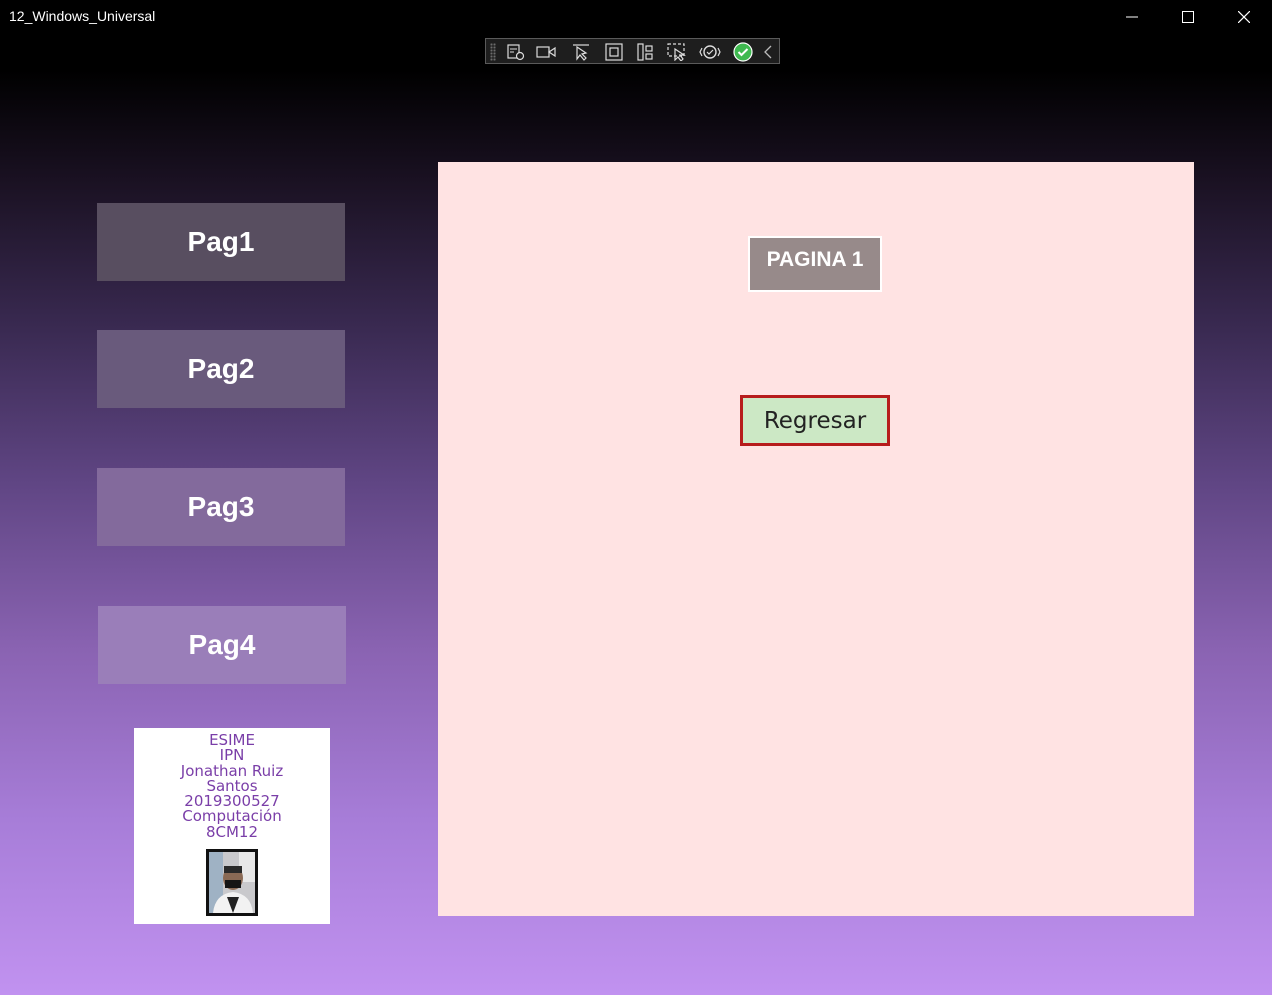 The width and height of the screenshot is (1272, 995). Describe the element at coordinates (82, 16) in the screenshot. I see `window-title: 12_Windows_Universal` at that location.